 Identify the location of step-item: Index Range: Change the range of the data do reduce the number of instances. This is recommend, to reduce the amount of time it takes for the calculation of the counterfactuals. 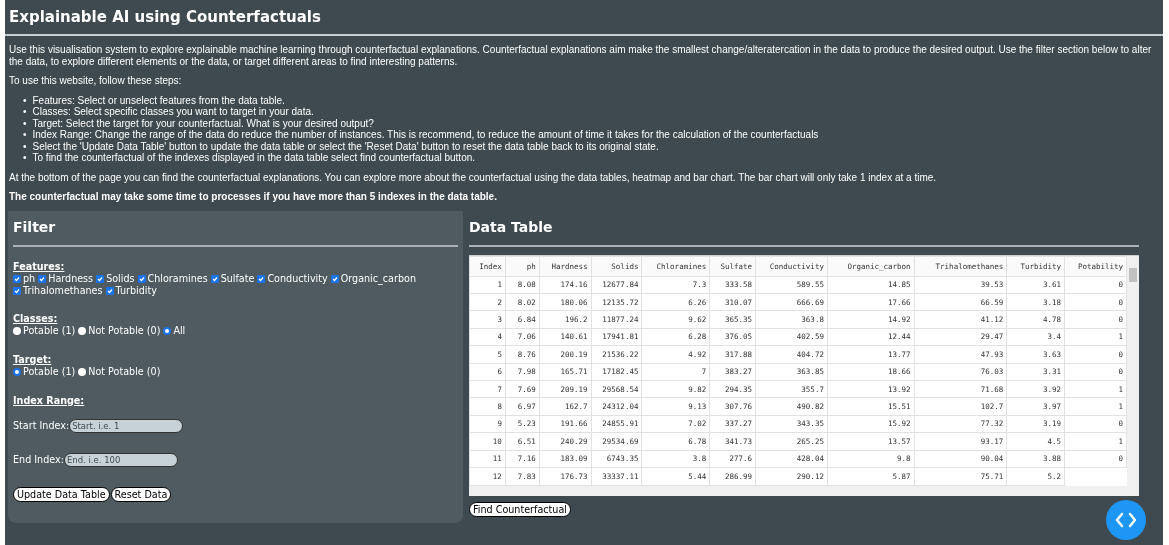
(425, 135).